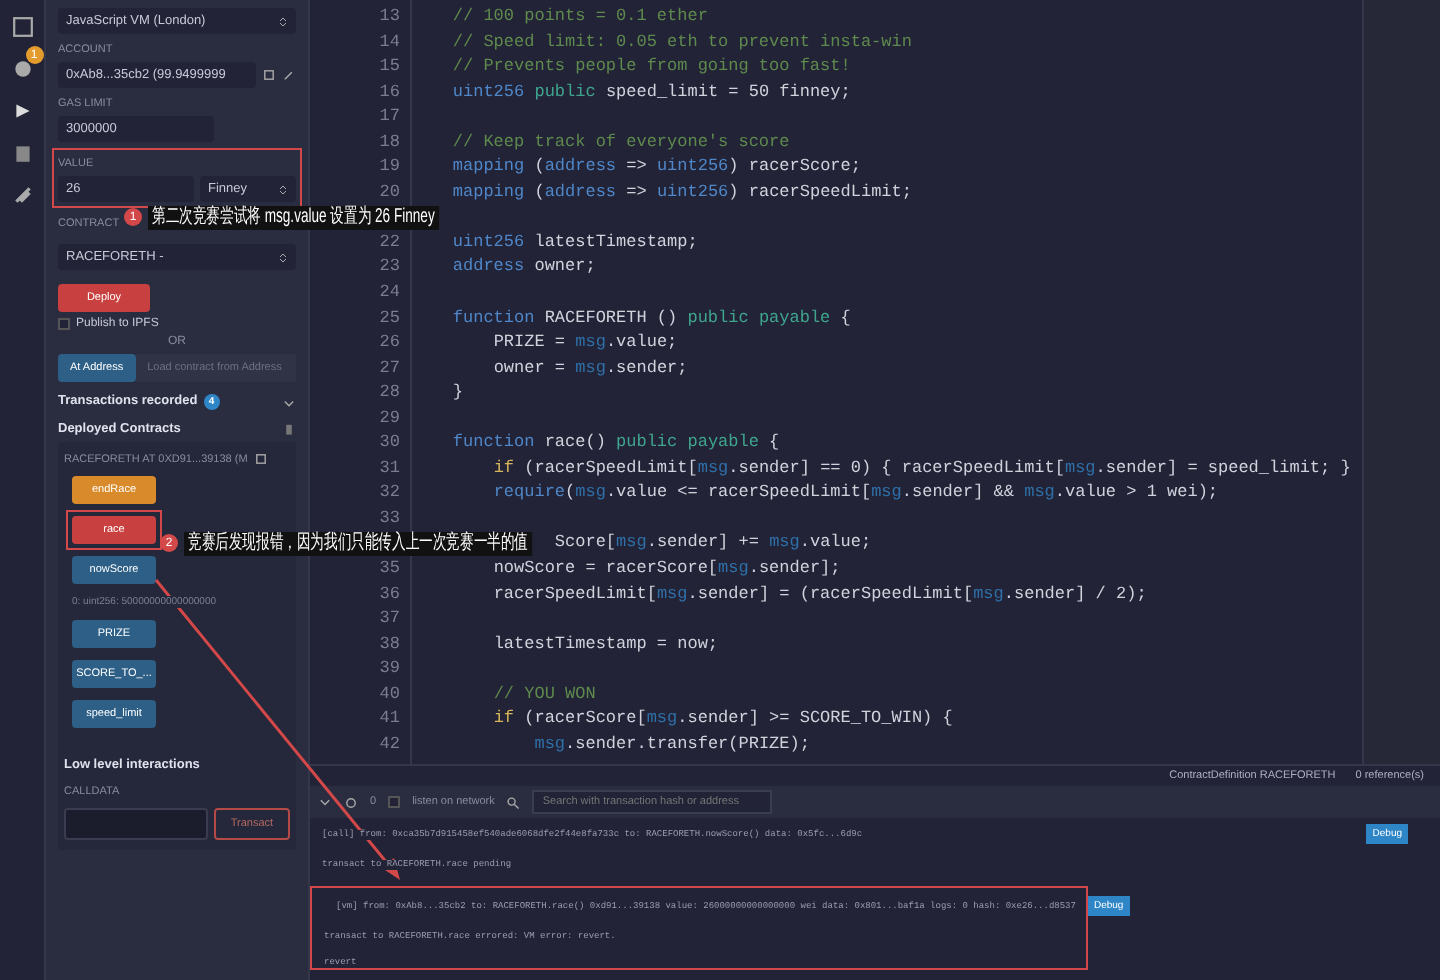  What do you see at coordinates (394, 802) in the screenshot?
I see `listen-checkbox` at bounding box center [394, 802].